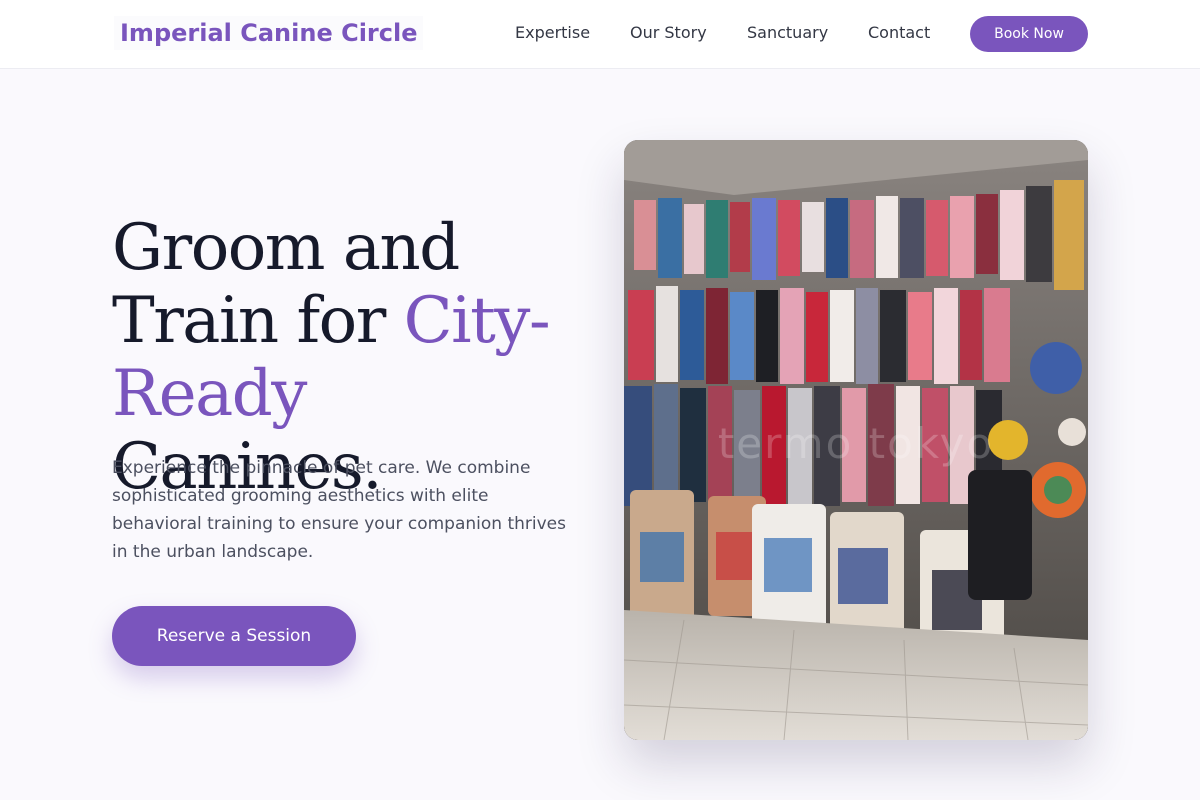 The width and height of the screenshot is (1200, 800). I want to click on nav-link-contact: Contact, so click(899, 33).